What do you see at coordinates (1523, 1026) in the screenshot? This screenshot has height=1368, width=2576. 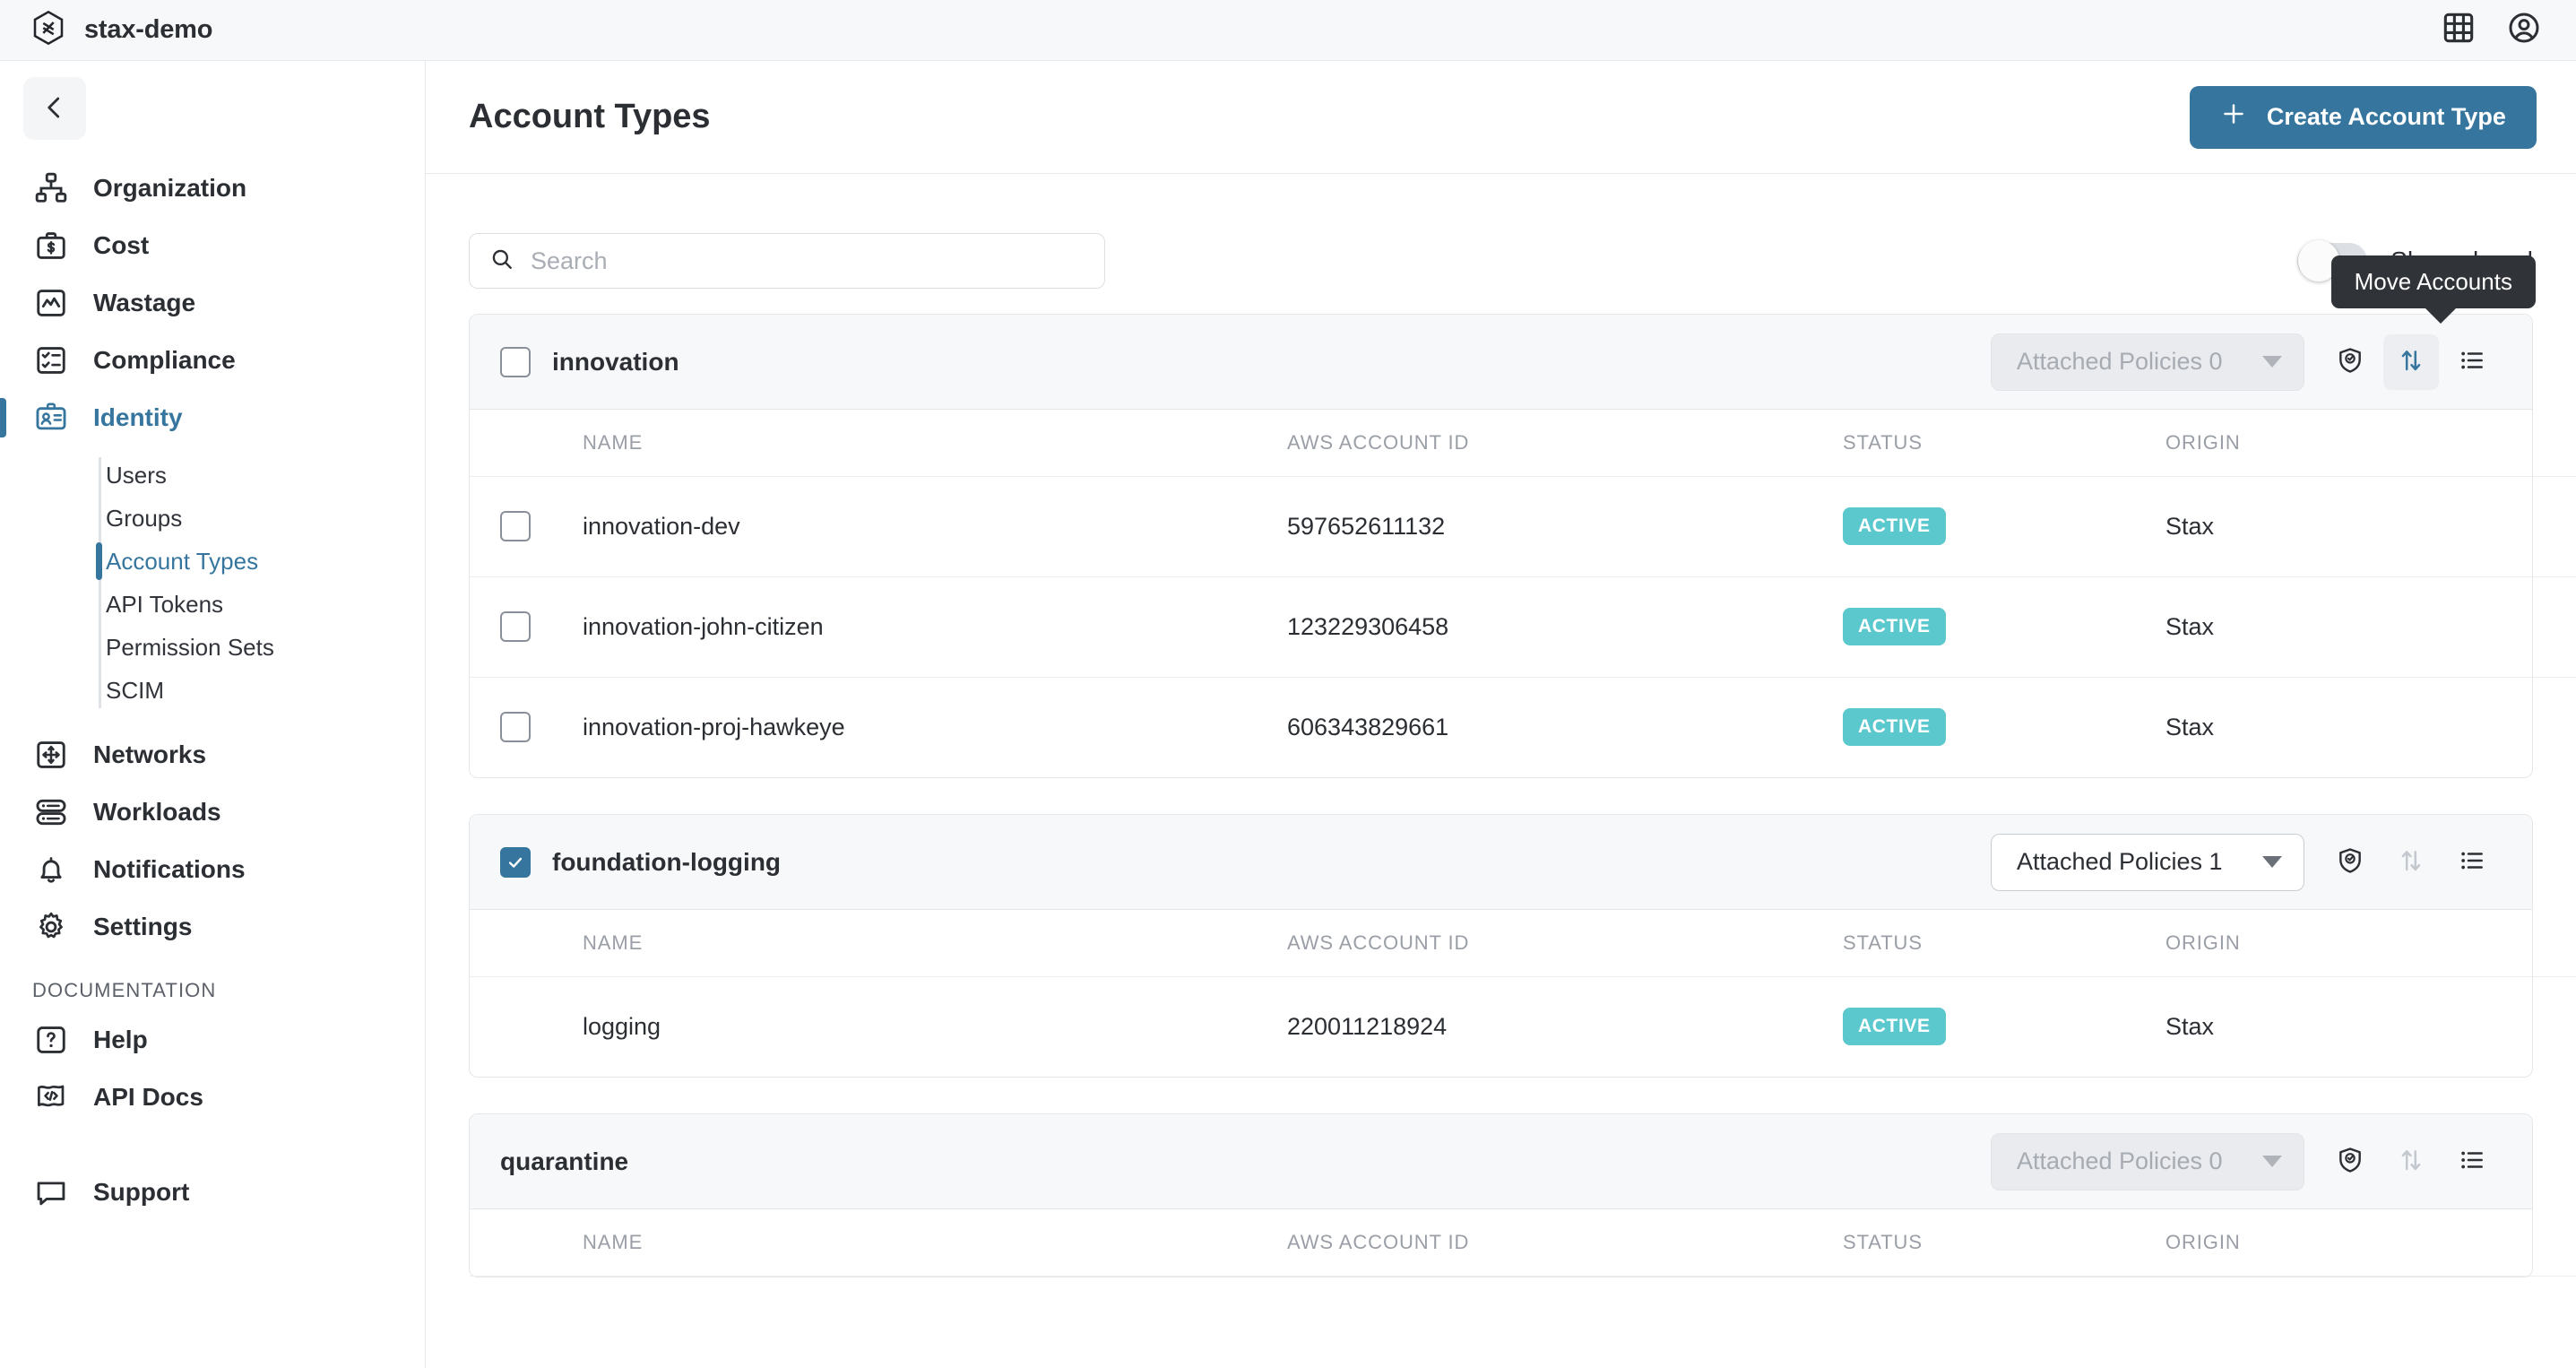 I see `table-row: logging 220011218924 ACTIVE Stax` at bounding box center [1523, 1026].